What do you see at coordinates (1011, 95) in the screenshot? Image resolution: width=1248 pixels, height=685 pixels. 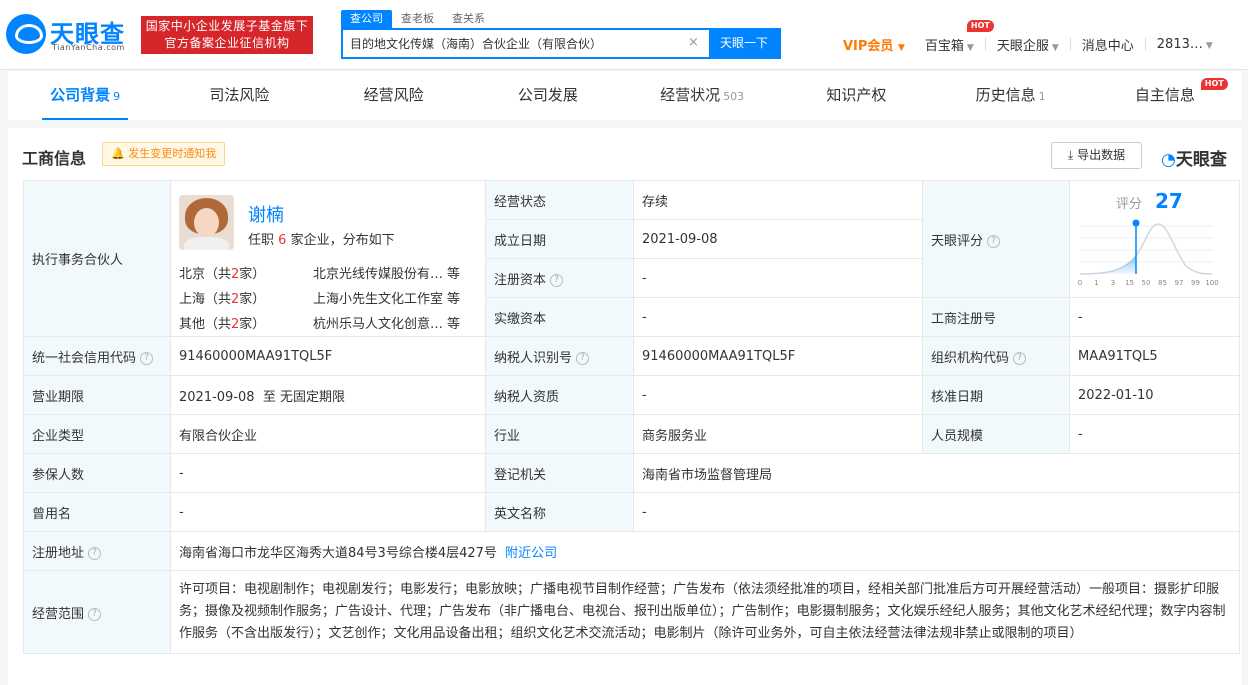 I see `tab-history: 历史信息 1` at bounding box center [1011, 95].